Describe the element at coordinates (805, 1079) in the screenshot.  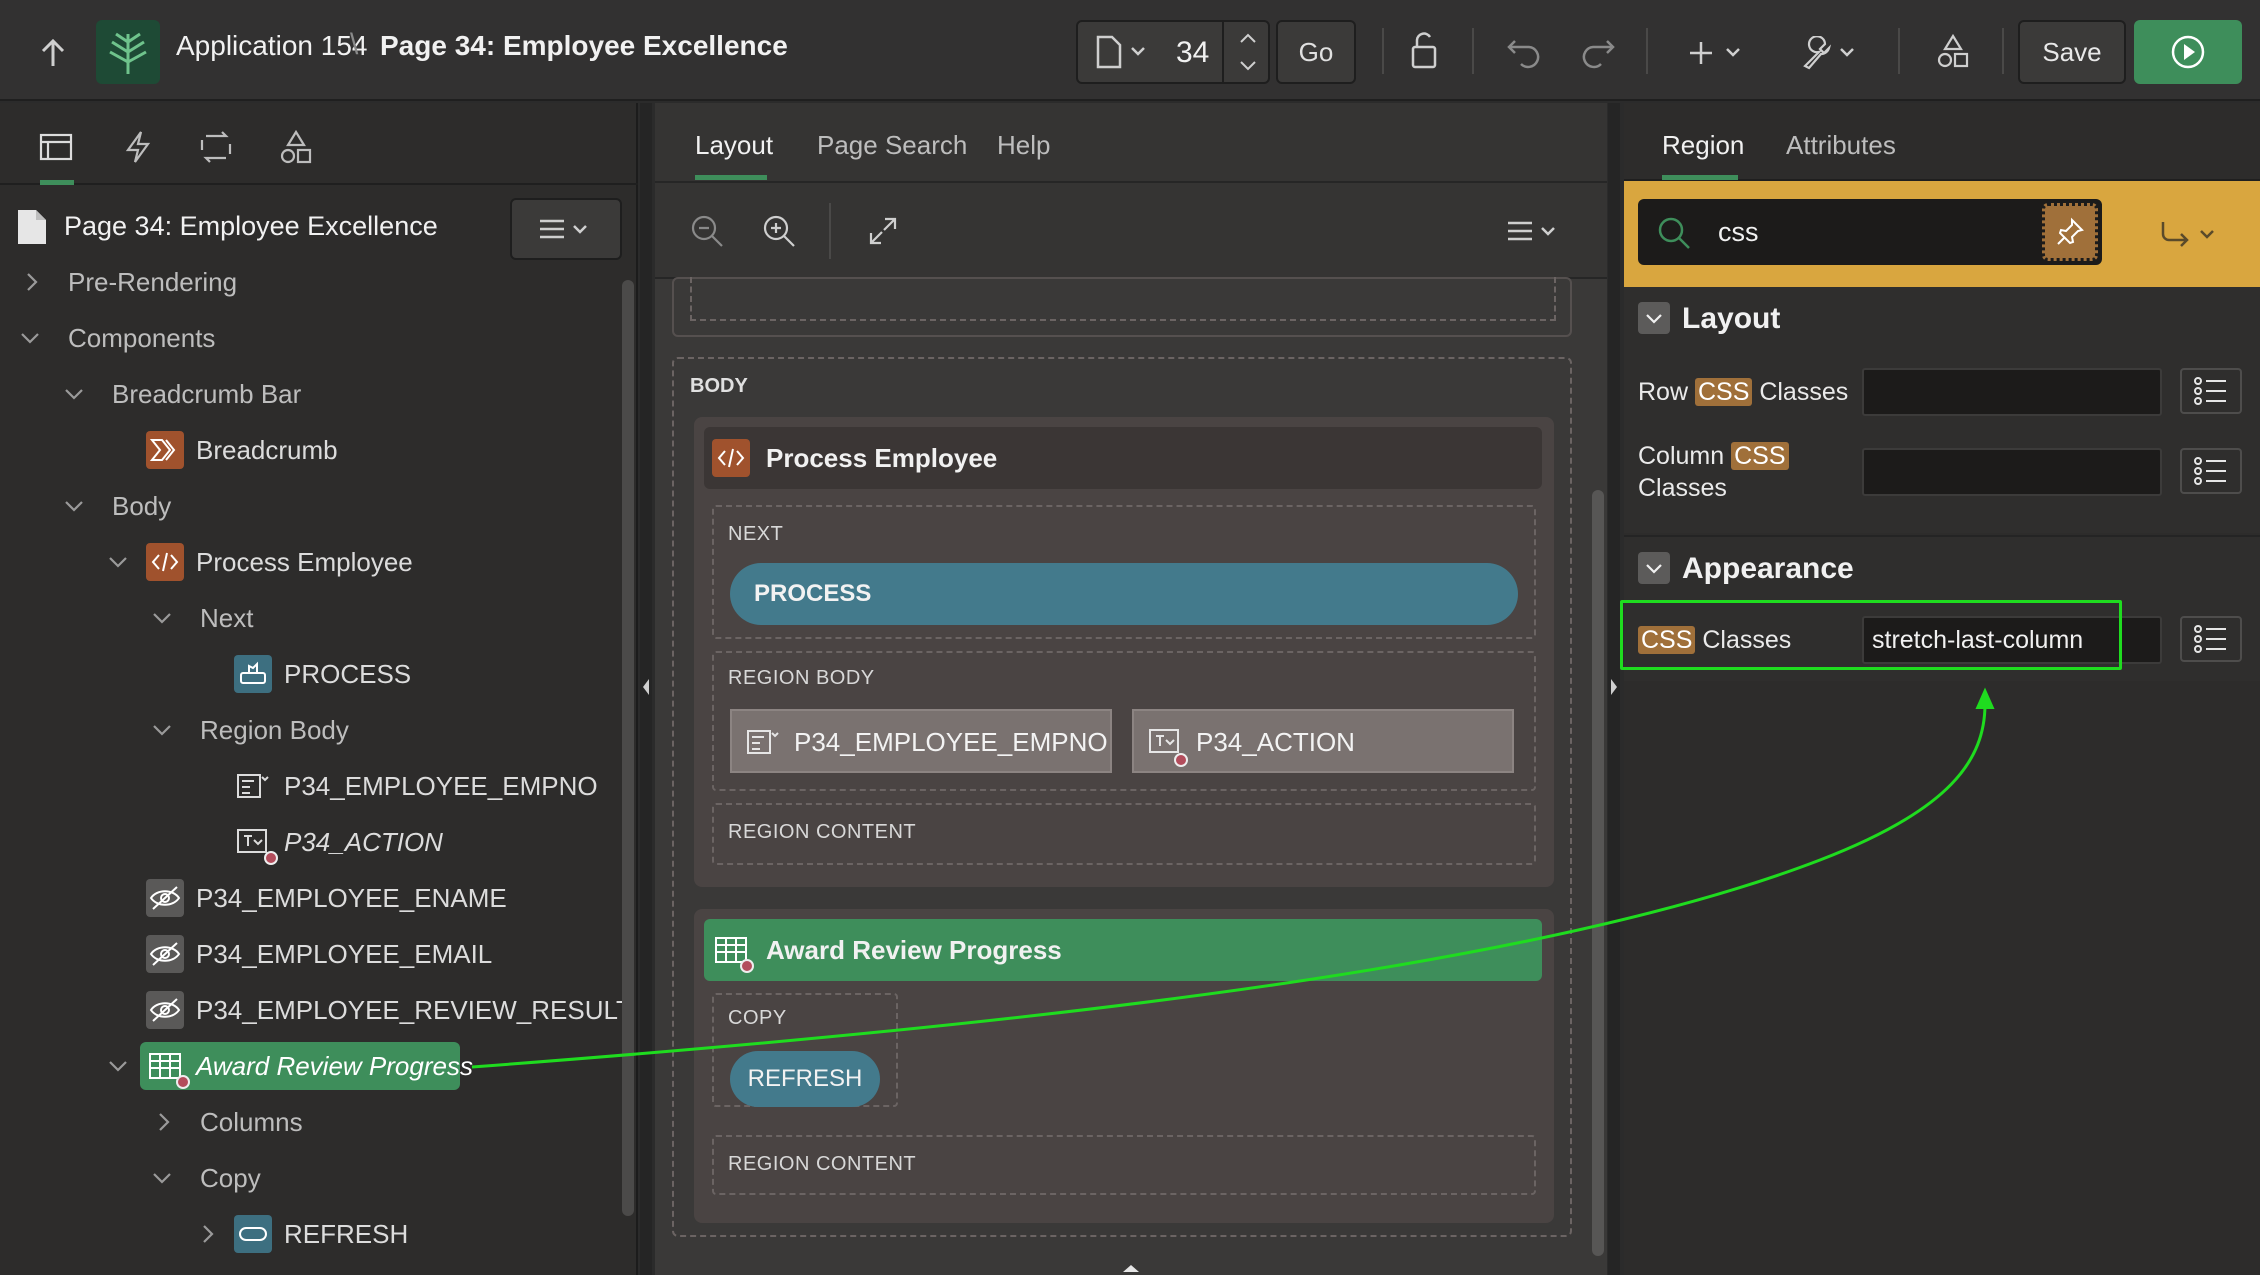
I see `refresh-button: REFRESH` at that location.